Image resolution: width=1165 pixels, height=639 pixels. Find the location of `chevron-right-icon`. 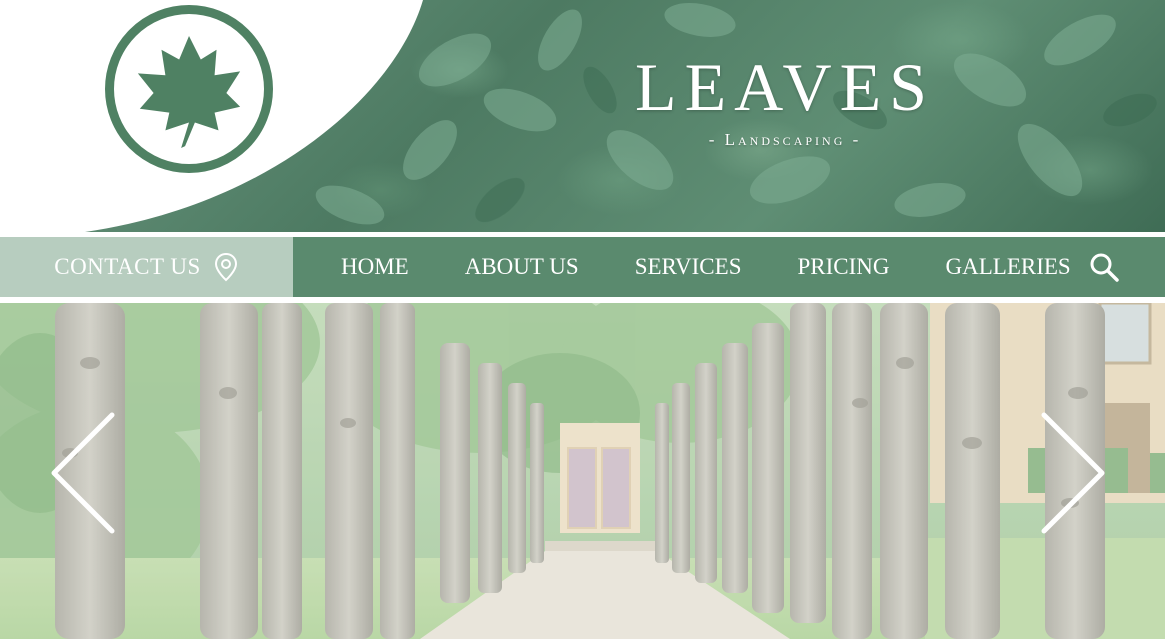

chevron-right-icon is located at coordinates (1073, 473).